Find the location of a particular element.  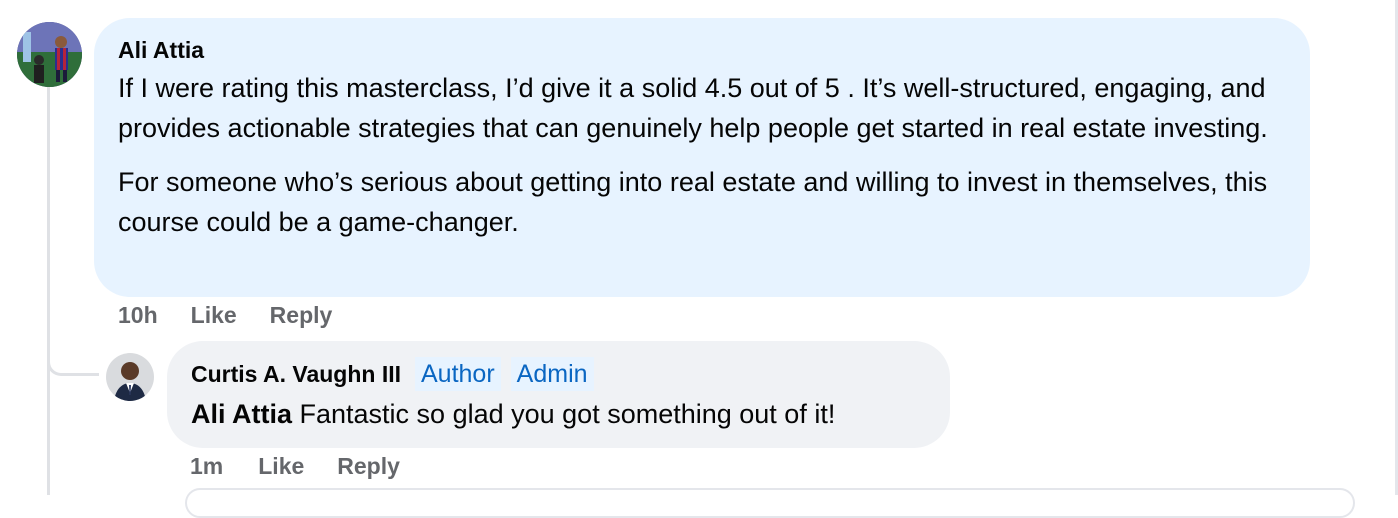

reply-actions: 1m Like Reply is located at coordinates (295, 466).